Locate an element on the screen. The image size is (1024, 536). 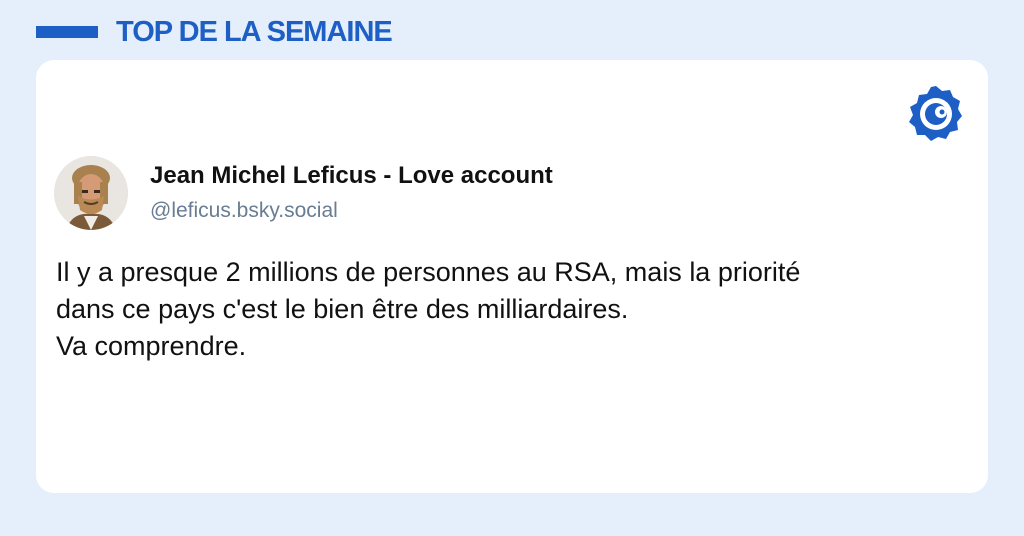
header-title: TOP DE LA SEMAINE is located at coordinates (254, 32).